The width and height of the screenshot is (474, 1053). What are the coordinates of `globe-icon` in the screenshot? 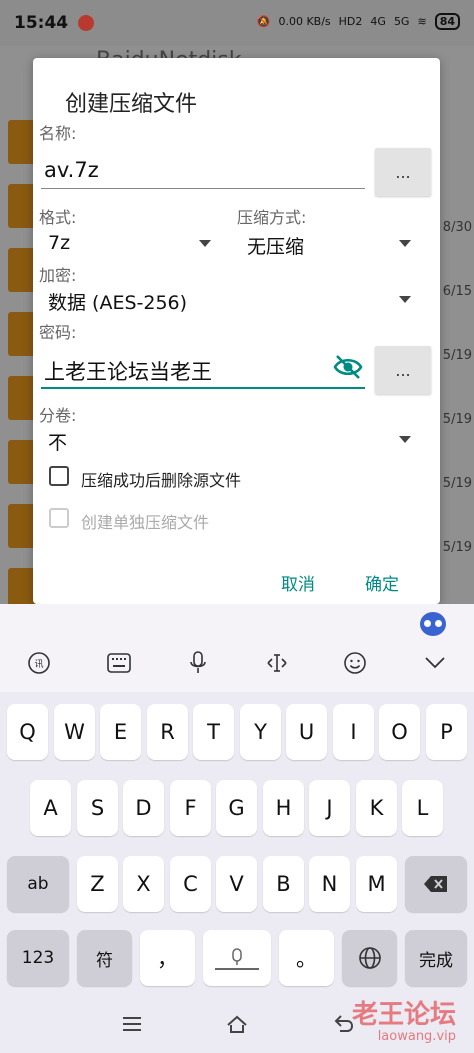 It's located at (369, 958).